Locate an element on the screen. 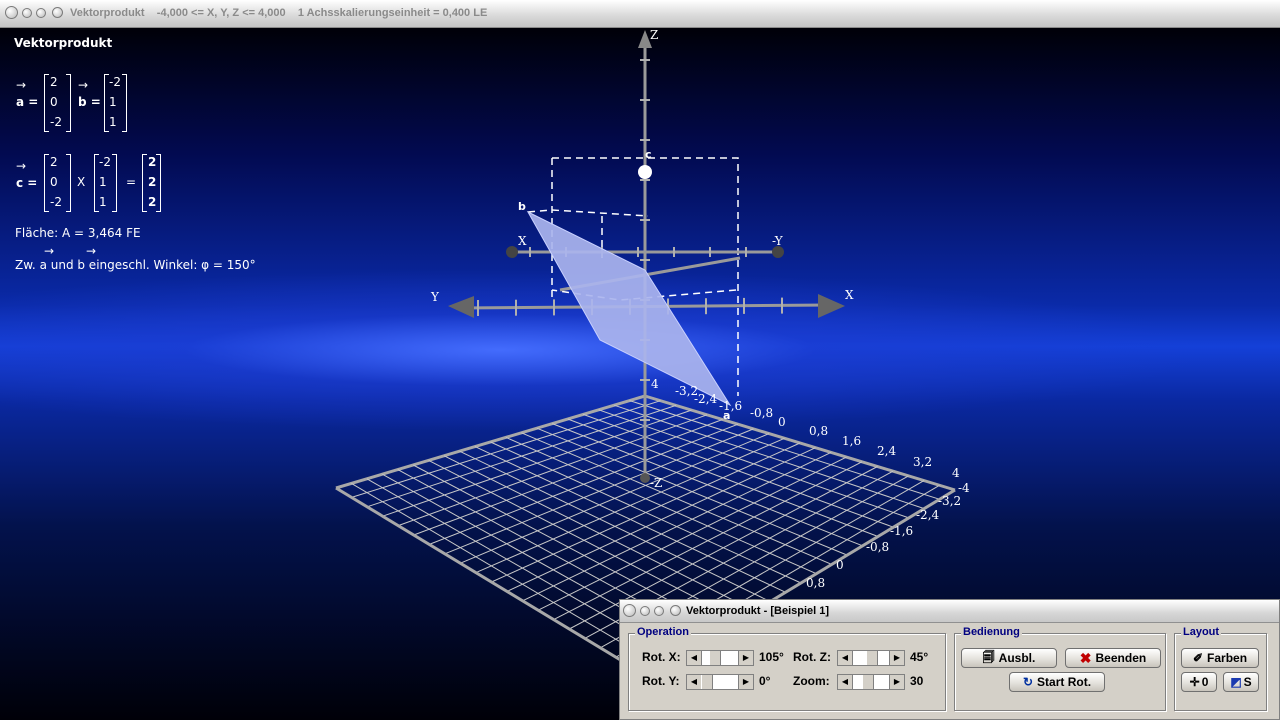 The image size is (1280, 720). arrow-a-icon: → is located at coordinates (21, 85).